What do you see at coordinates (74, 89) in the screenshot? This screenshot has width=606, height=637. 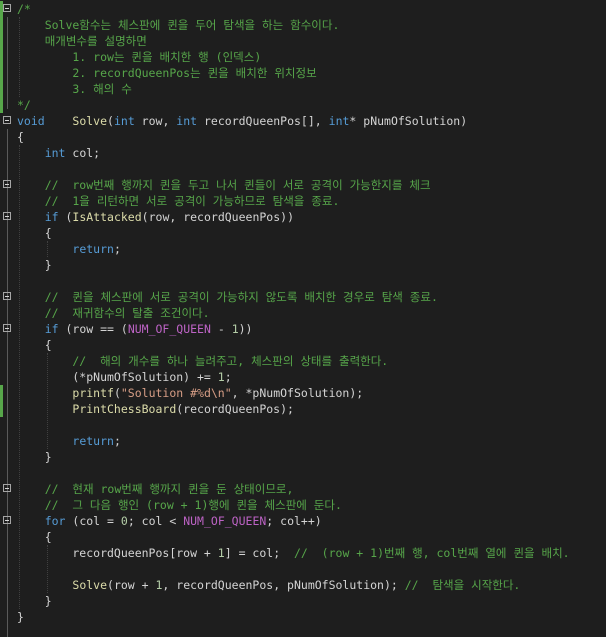 I see `code-text: 3. 해의 수` at bounding box center [74, 89].